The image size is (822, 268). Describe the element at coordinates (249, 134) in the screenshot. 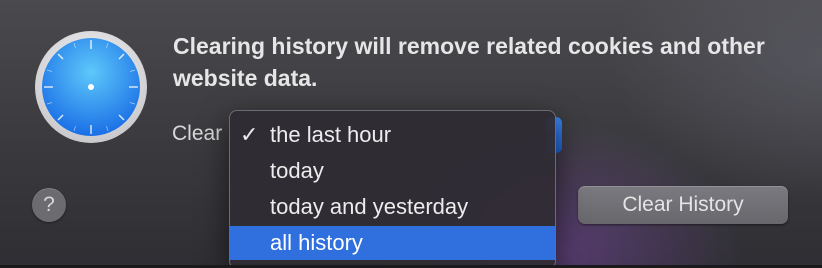

I see `checkmark-icon: ✓` at that location.